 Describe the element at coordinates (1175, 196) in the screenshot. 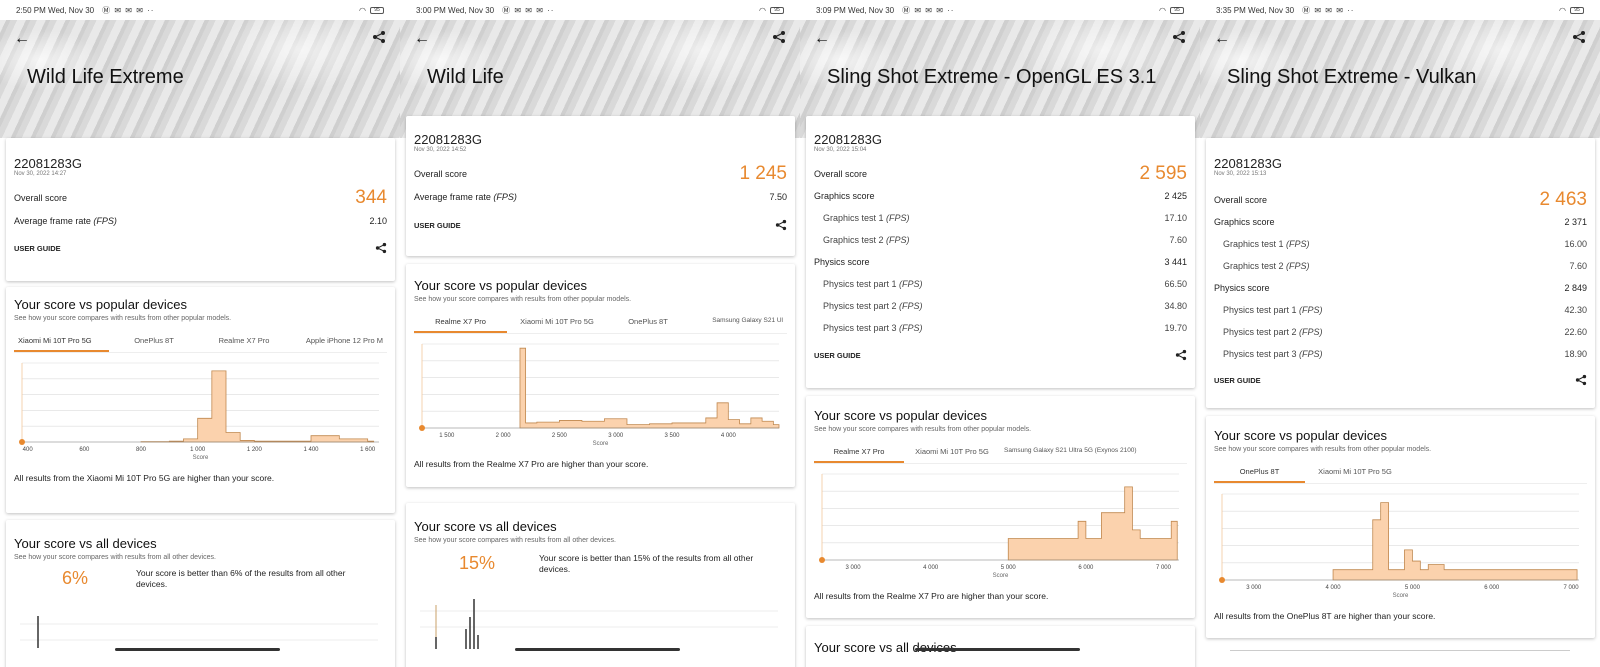

I see `graphics-score-value: 2 425` at that location.